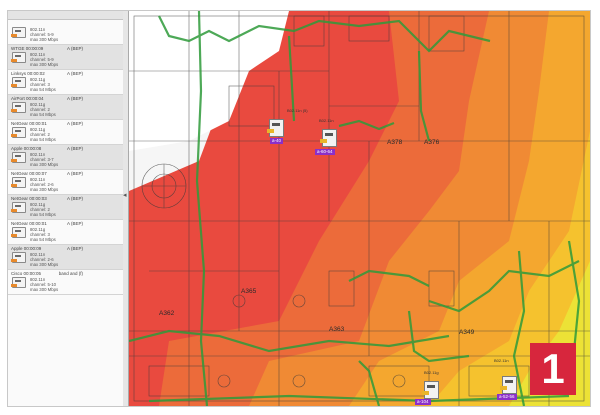 This screenshot has width=600, height=415. Describe the element at coordinates (44, 284) in the screenshot. I see `ap-details: 802.11n channel: 5-10 max 300 Mbps` at that location.